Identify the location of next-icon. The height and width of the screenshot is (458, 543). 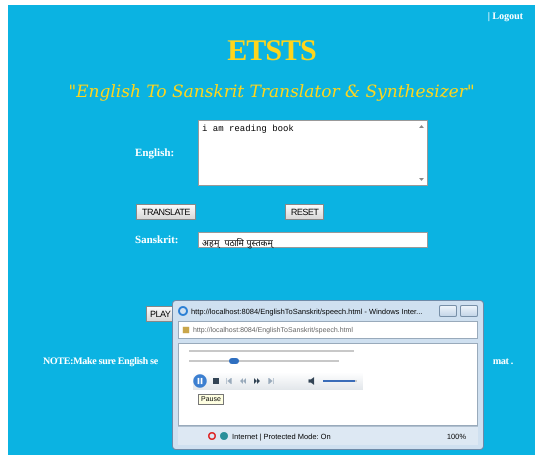
(271, 381).